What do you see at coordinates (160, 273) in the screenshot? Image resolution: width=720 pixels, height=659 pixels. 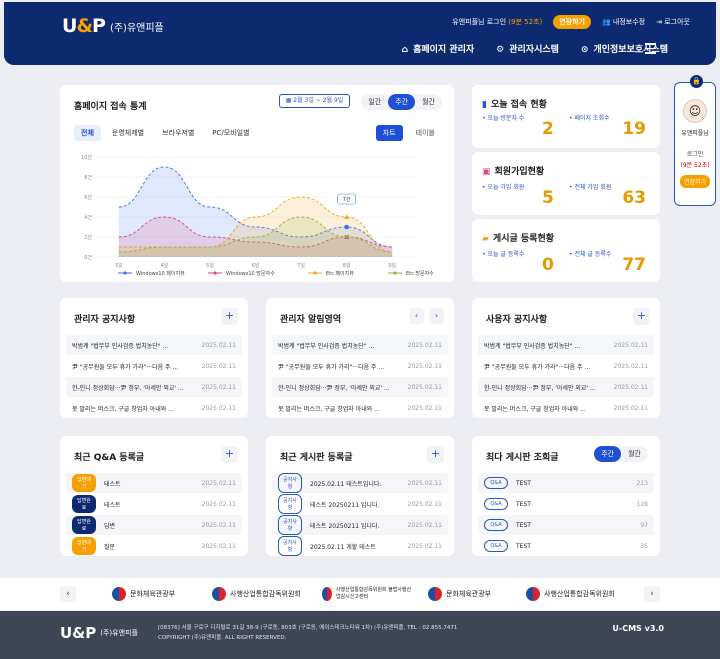 I see `legend-label: Windows10 페이지뷰` at bounding box center [160, 273].